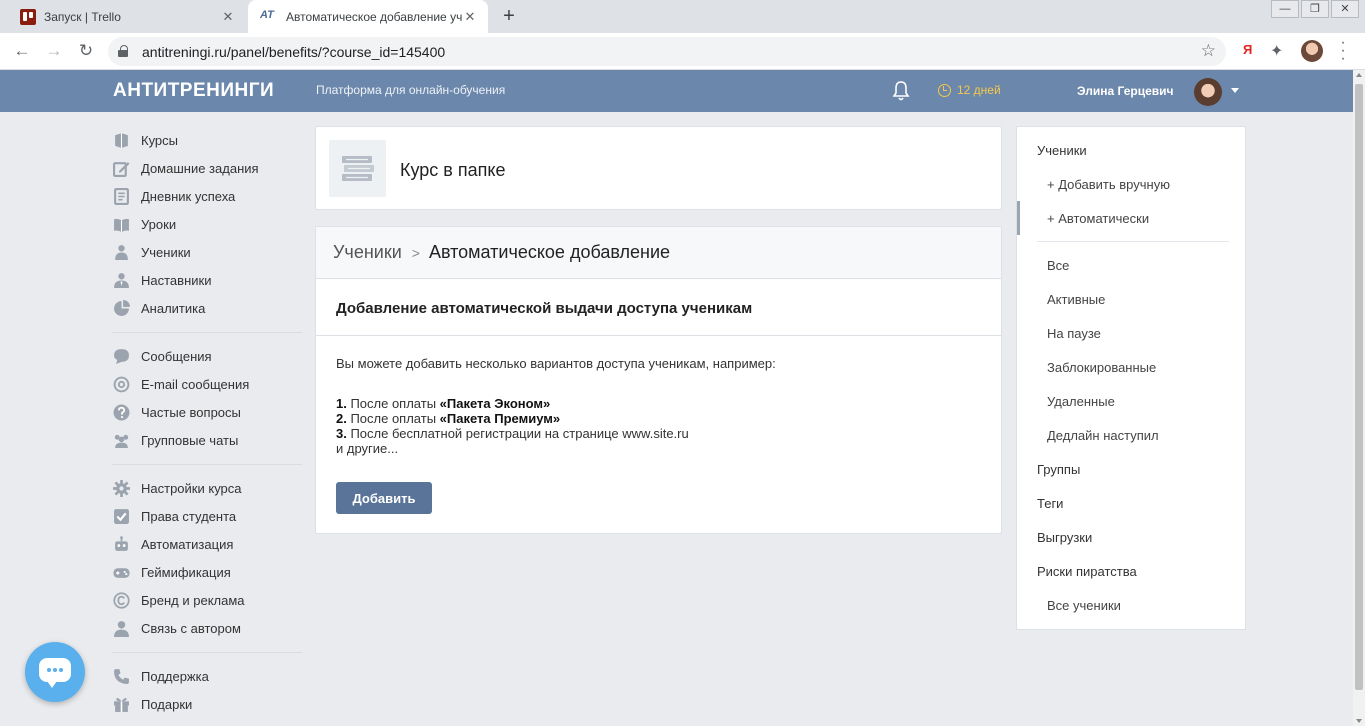 The width and height of the screenshot is (1365, 726). What do you see at coordinates (121, 196) in the screenshot?
I see `diary-icon` at bounding box center [121, 196].